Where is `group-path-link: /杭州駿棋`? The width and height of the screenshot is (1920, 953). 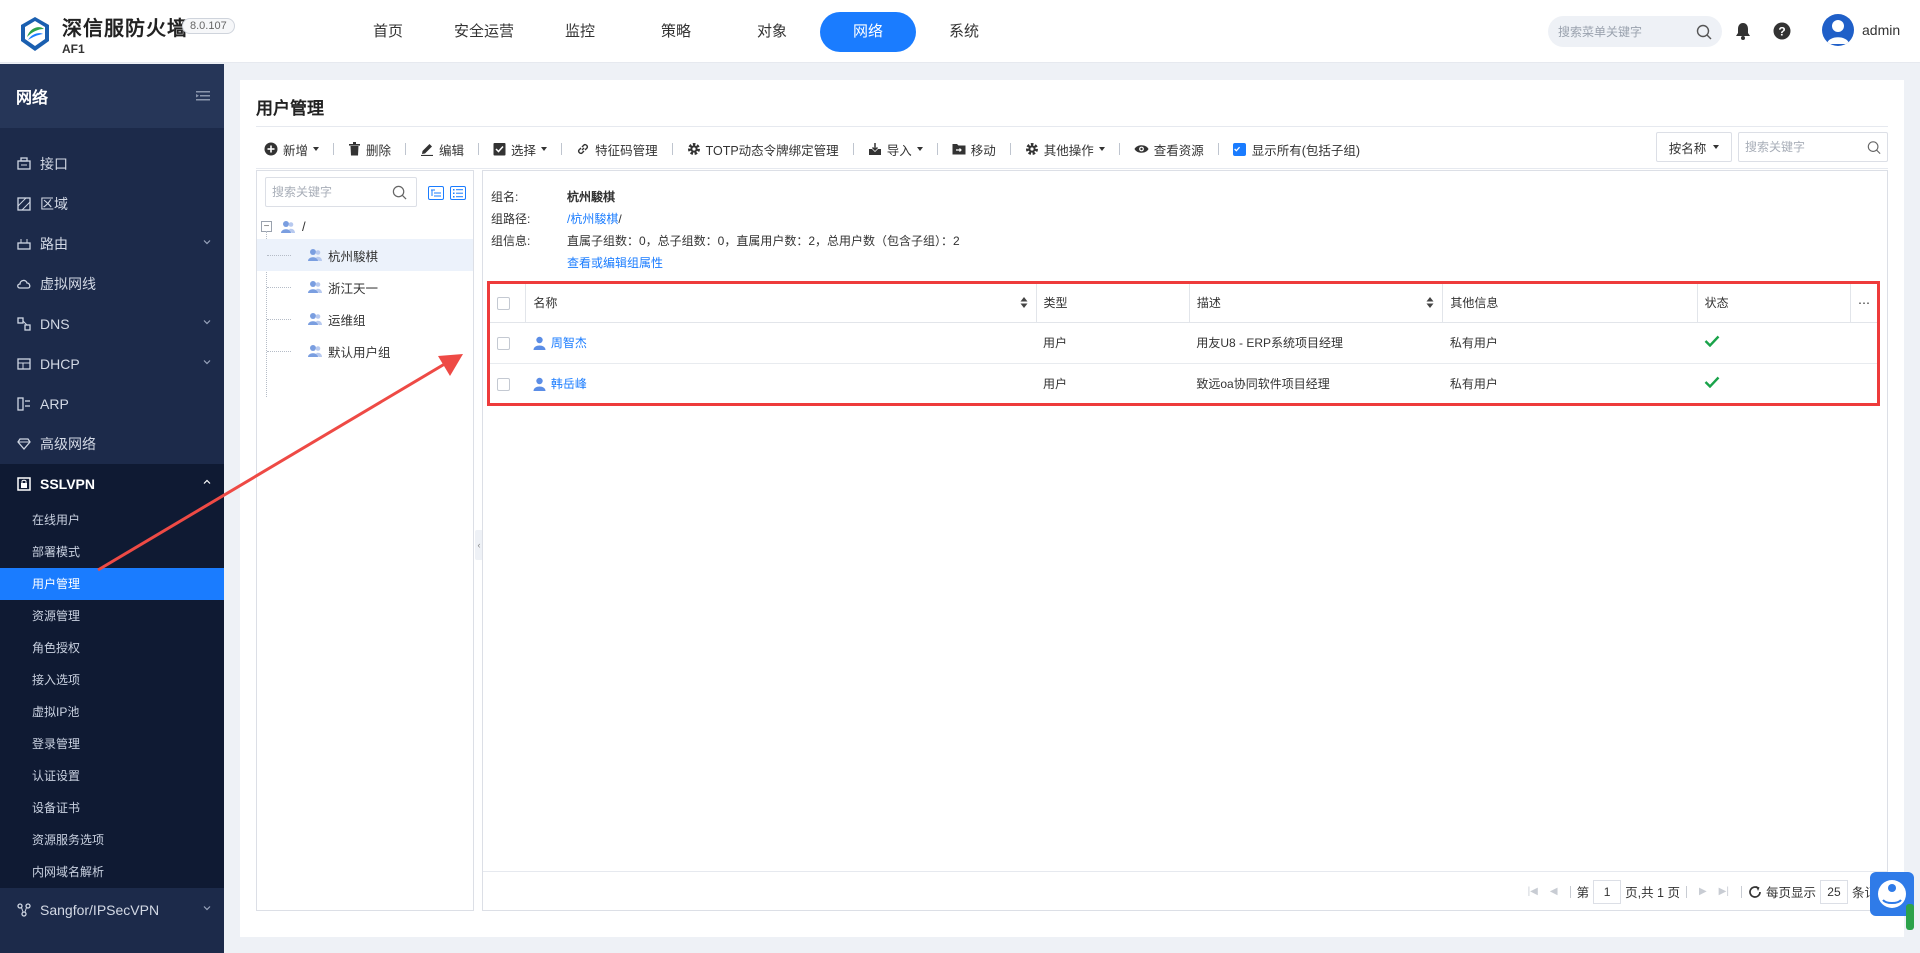
group-path-link: /杭州駿棋 is located at coordinates (592, 219).